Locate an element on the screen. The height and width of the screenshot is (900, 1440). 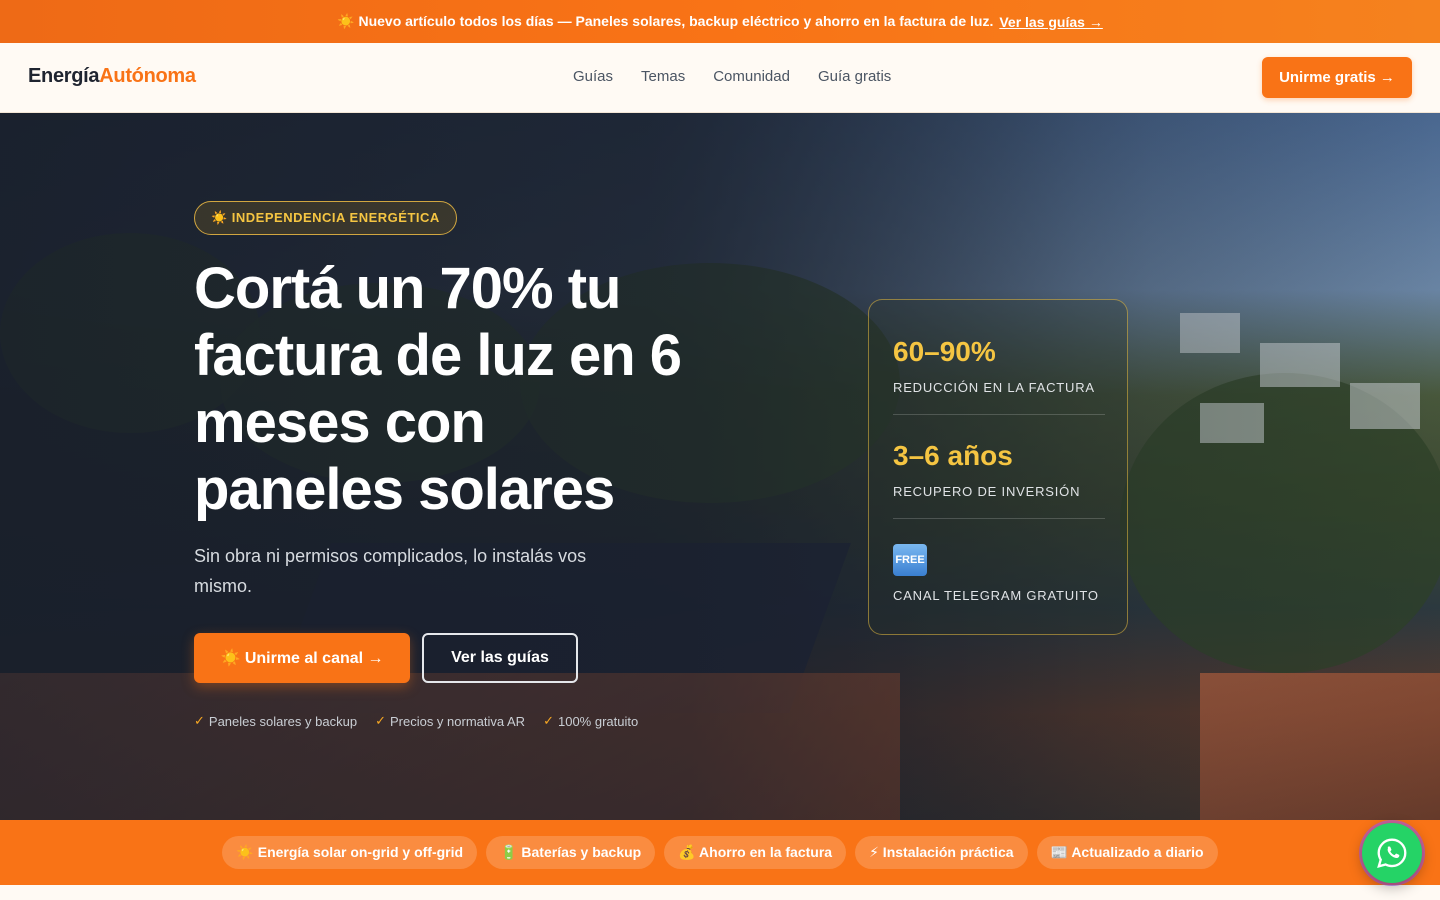
feature-pill-batteries: 🔋 Baterías y backup is located at coordinates (571, 852).